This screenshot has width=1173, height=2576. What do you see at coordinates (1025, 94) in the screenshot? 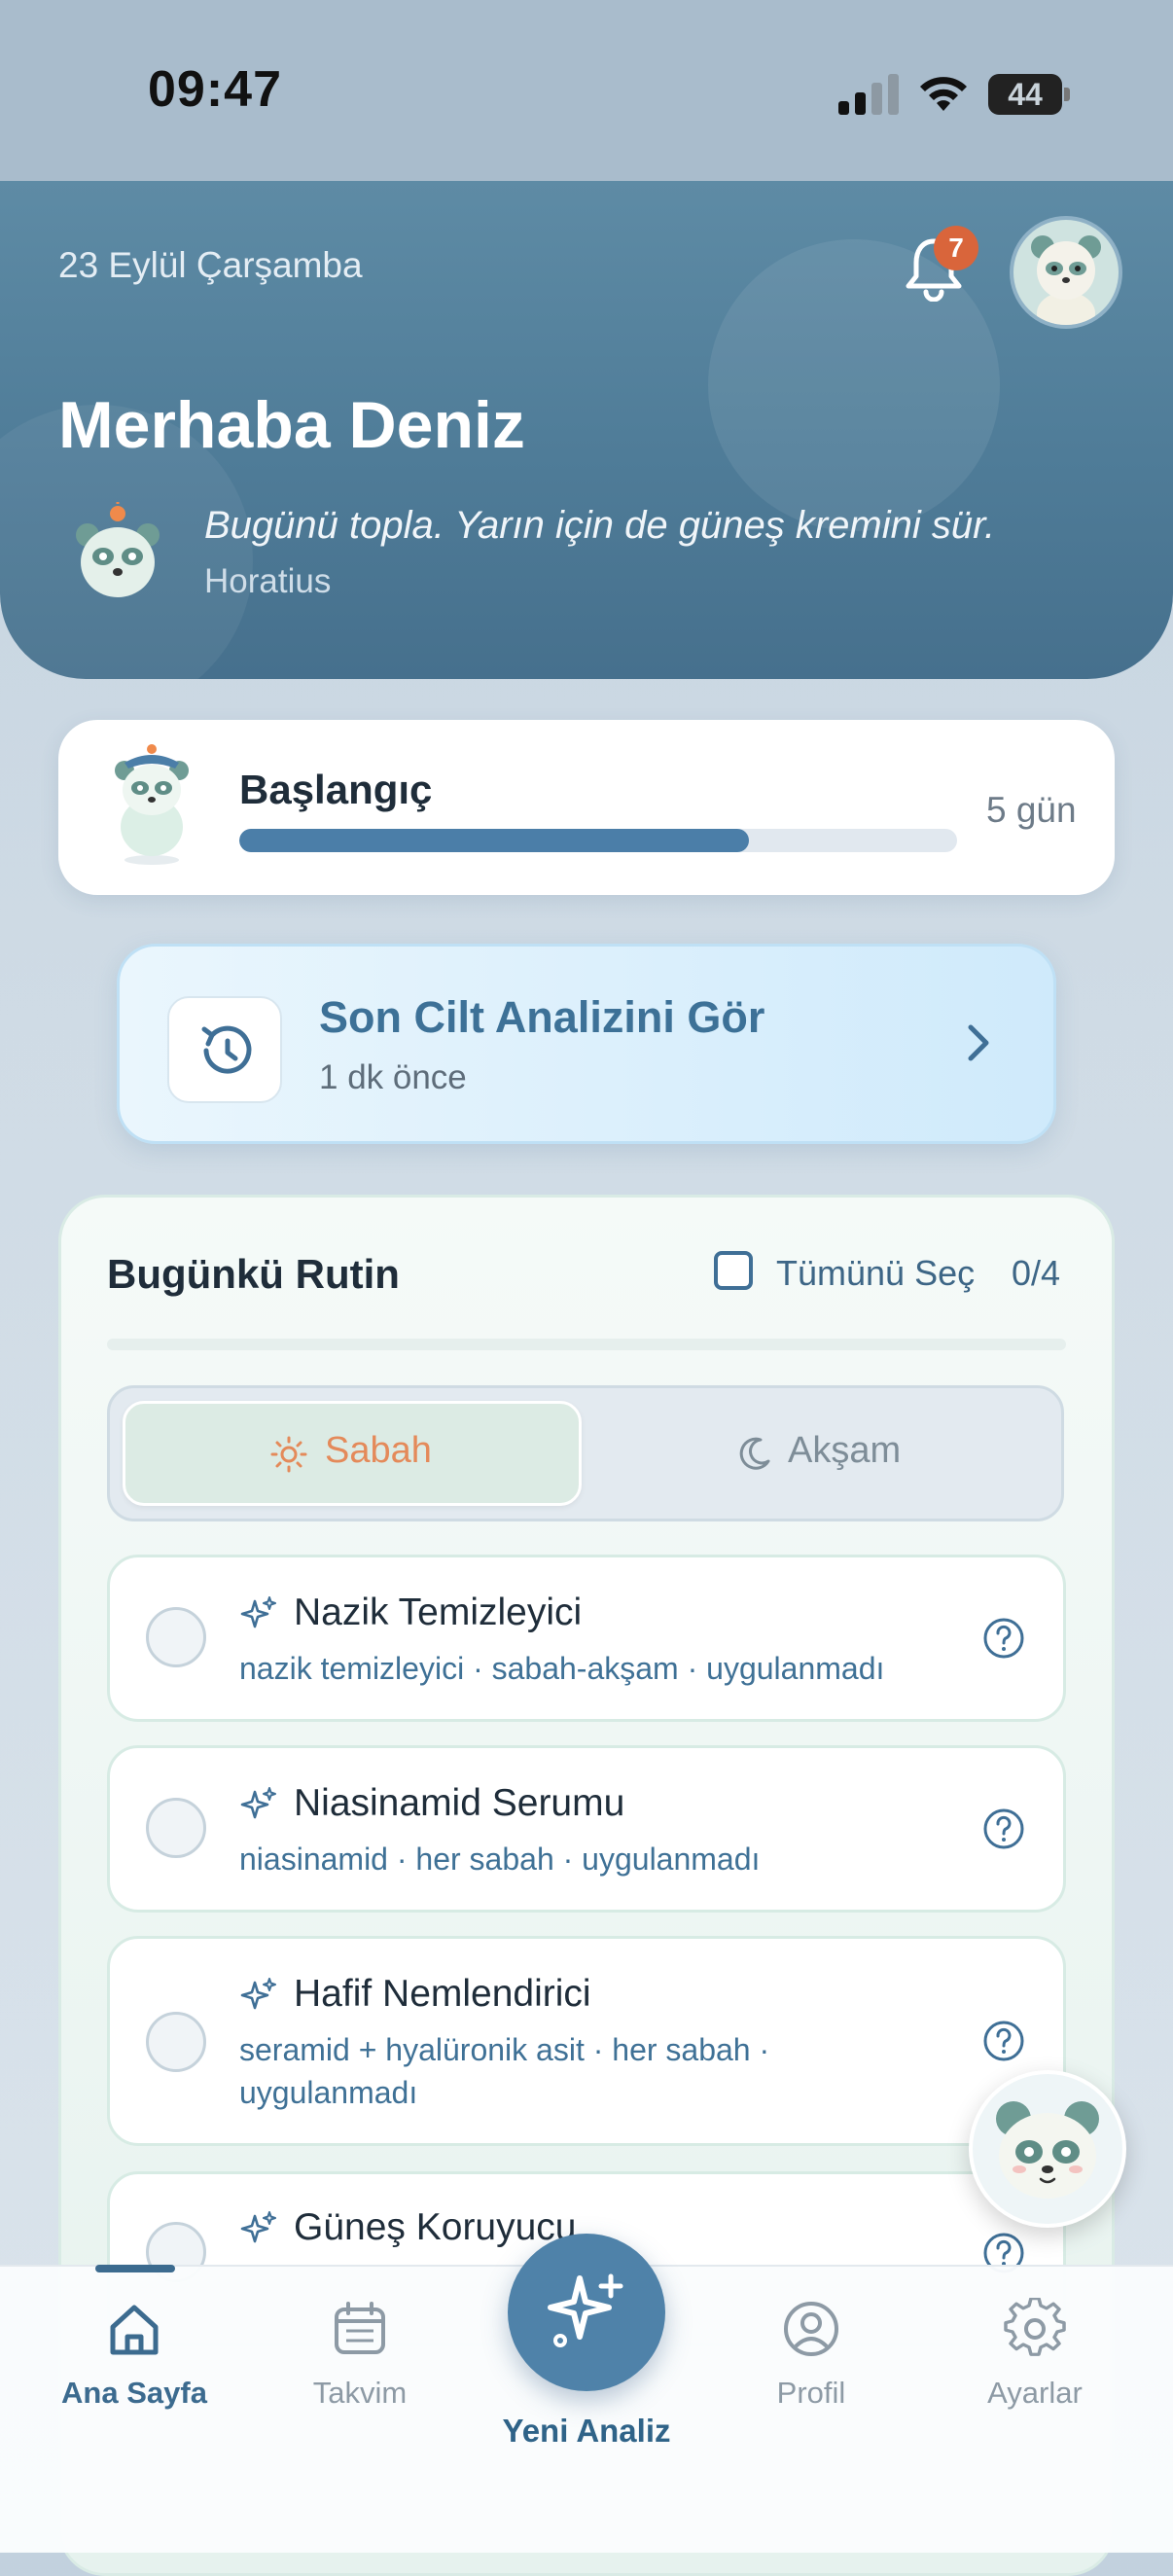
I see `battery-level: 44` at bounding box center [1025, 94].